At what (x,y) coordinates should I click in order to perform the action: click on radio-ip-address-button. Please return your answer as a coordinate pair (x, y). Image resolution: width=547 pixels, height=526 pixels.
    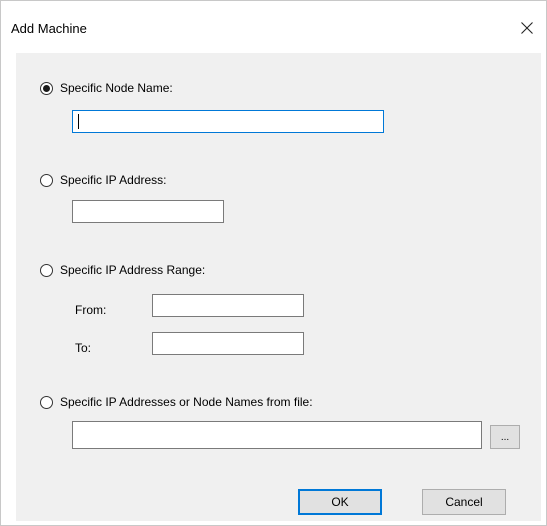
    Looking at the image, I should click on (46, 180).